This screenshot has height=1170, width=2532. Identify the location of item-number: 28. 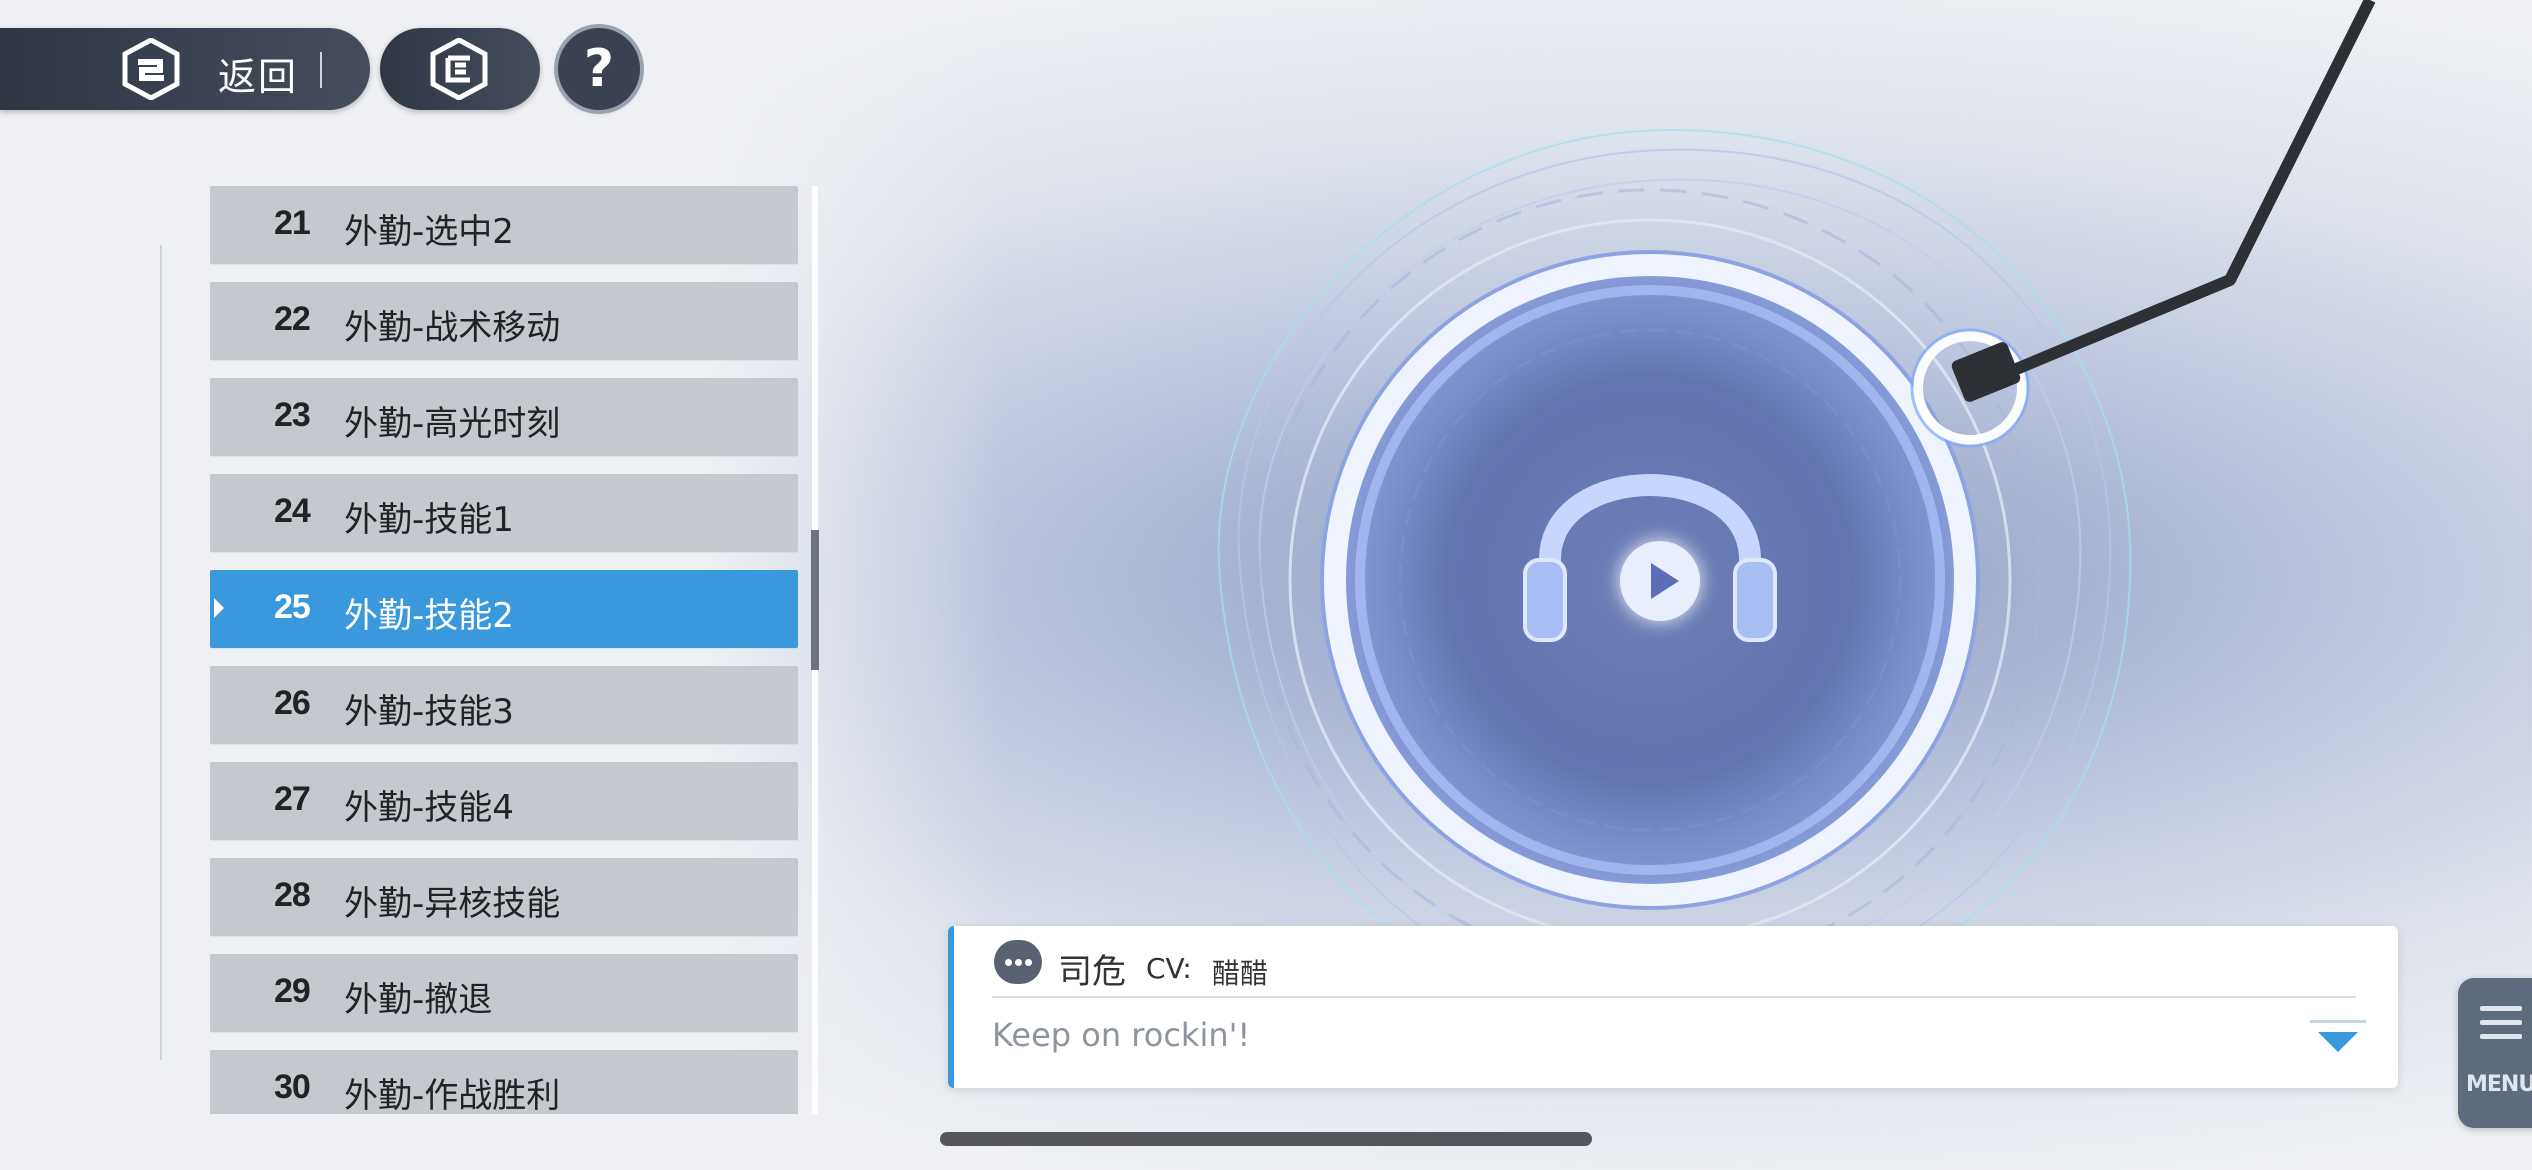
(292, 895).